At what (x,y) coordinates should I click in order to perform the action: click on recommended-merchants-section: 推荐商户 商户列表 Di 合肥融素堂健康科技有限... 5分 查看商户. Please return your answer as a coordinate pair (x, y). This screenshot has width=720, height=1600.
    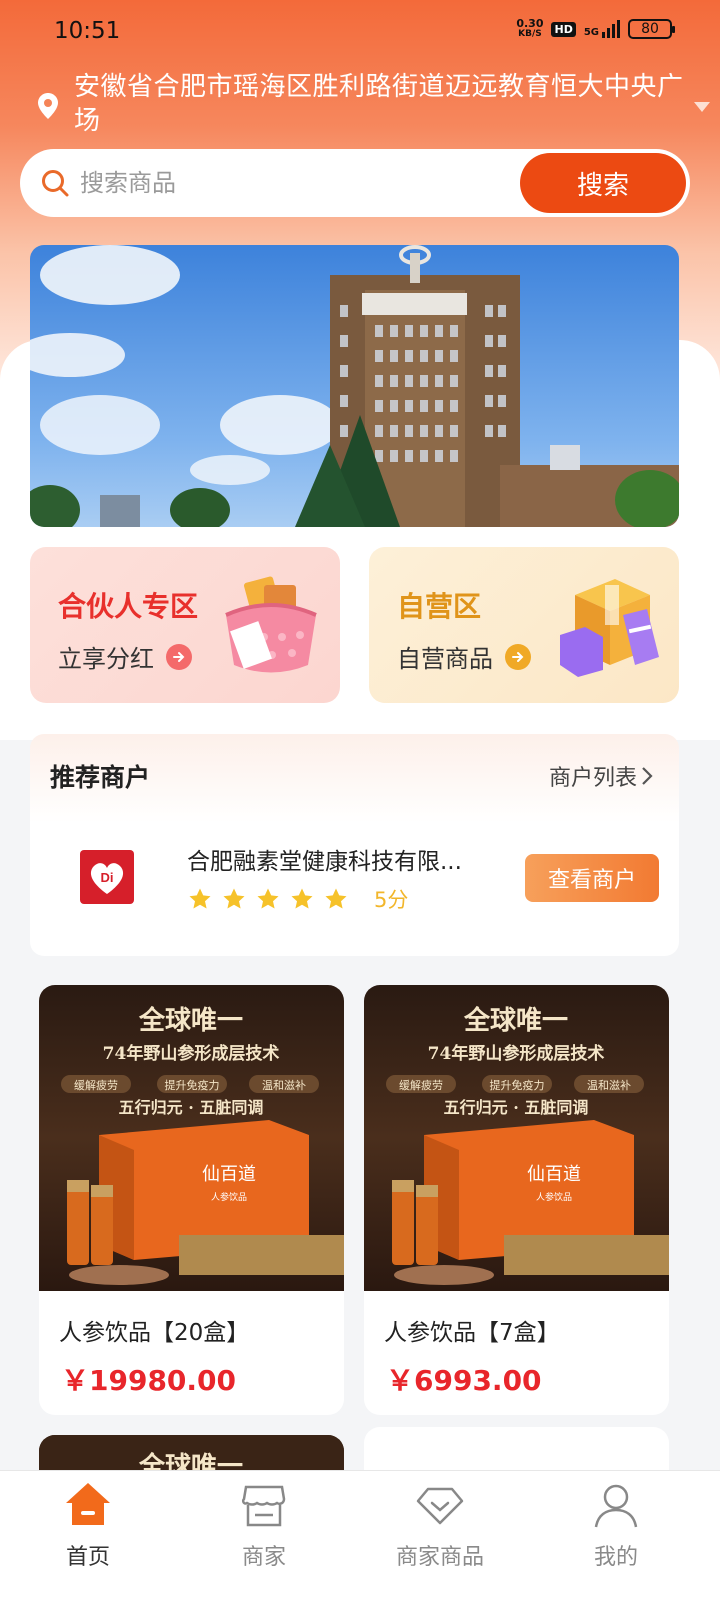
    Looking at the image, I should click on (354, 845).